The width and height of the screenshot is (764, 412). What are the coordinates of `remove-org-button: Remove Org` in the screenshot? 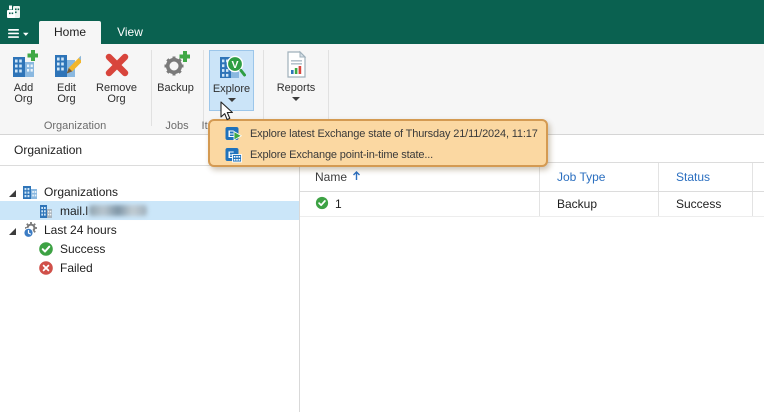 It's located at (116, 80).